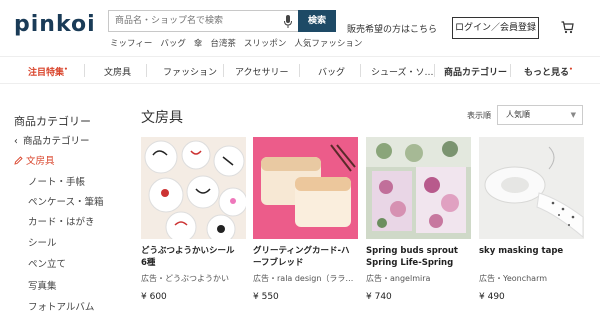 This screenshot has width=600, height=323. What do you see at coordinates (131, 44) in the screenshot?
I see `hot-tag: ミッフィー` at bounding box center [131, 44].